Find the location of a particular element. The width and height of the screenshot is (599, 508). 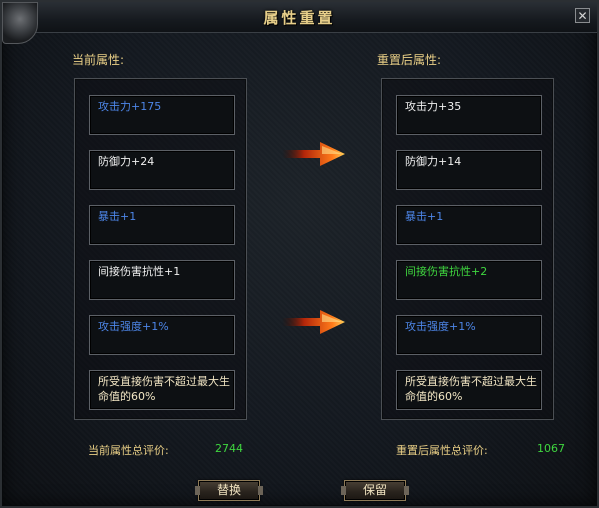

current-attr-5: 攻击强度+1% is located at coordinates (162, 335).